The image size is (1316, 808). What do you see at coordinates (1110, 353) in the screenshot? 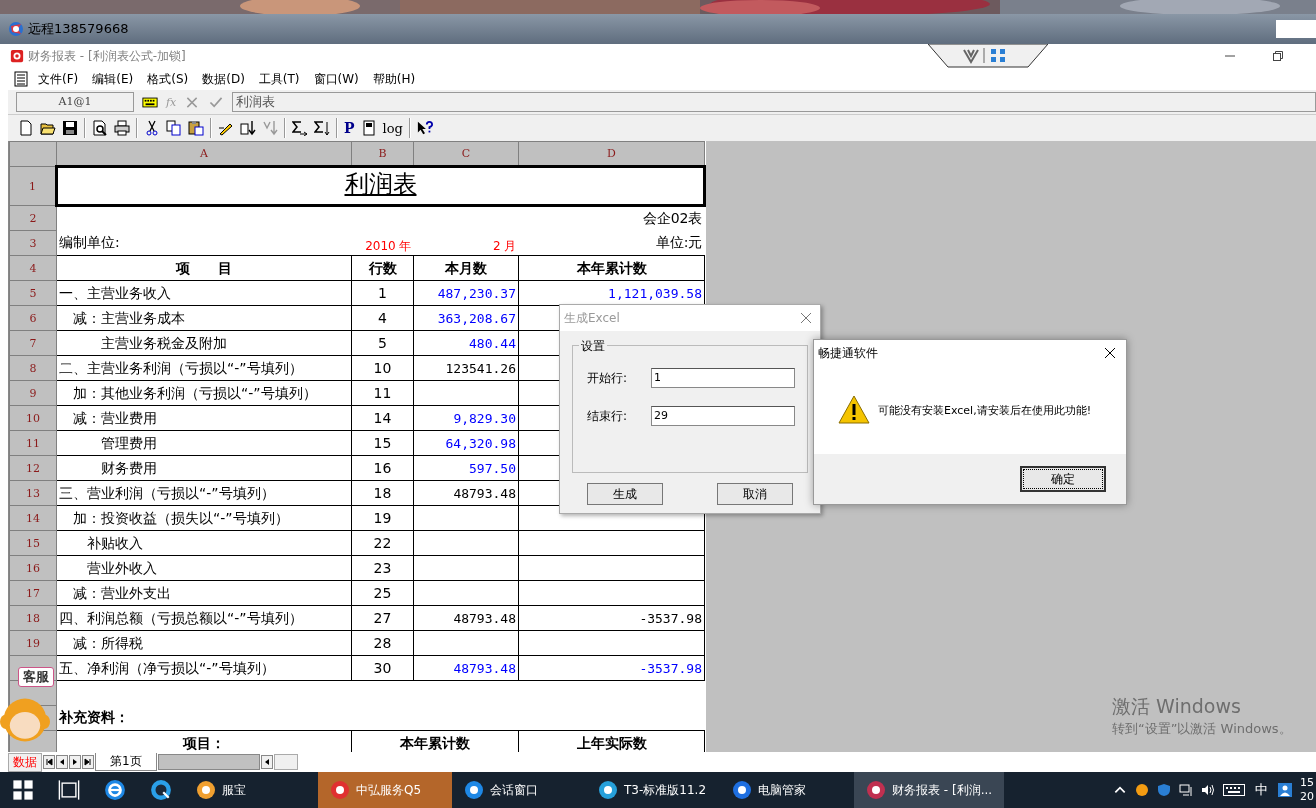
I see `close-icon` at bounding box center [1110, 353].